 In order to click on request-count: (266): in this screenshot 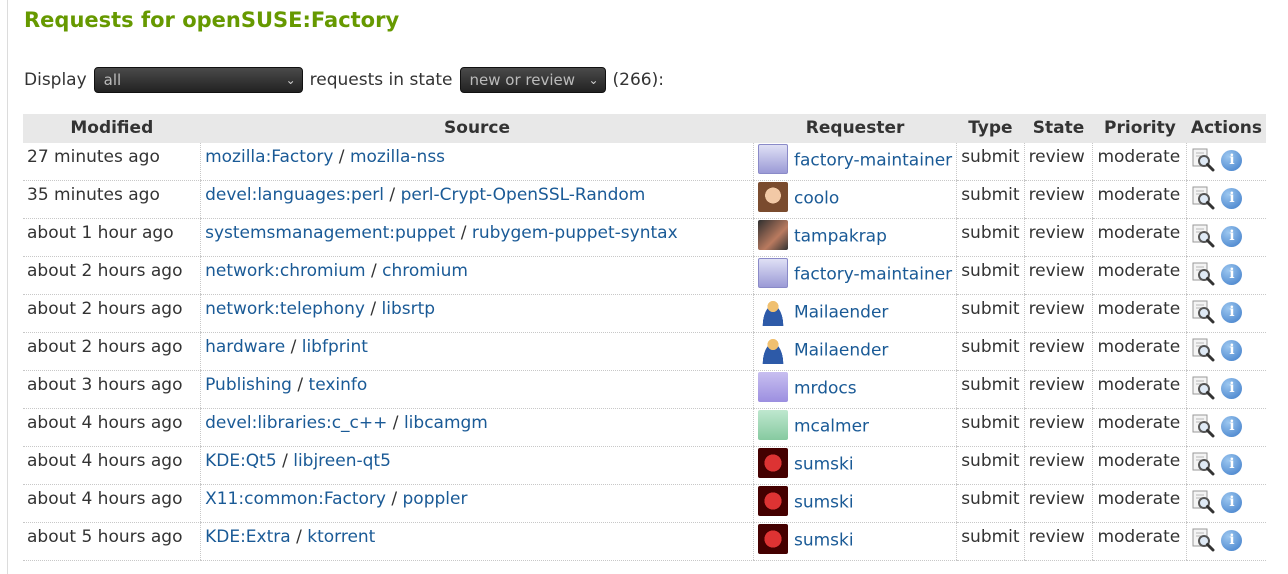, I will do `click(638, 80)`.